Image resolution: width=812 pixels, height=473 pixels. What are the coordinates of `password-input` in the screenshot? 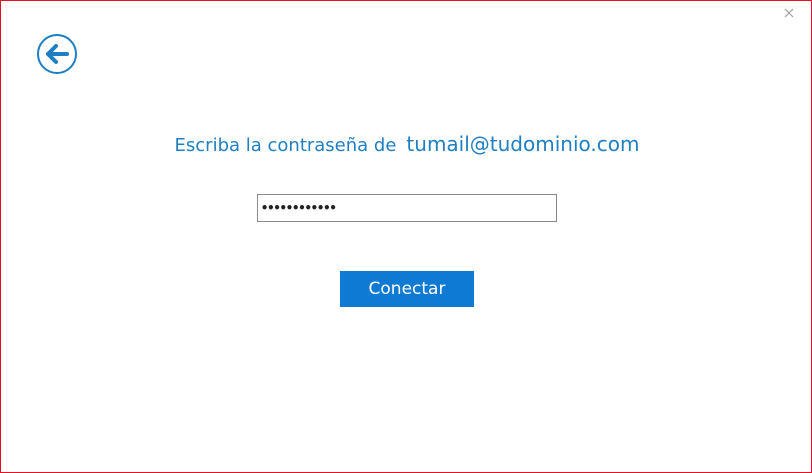 It's located at (407, 208).